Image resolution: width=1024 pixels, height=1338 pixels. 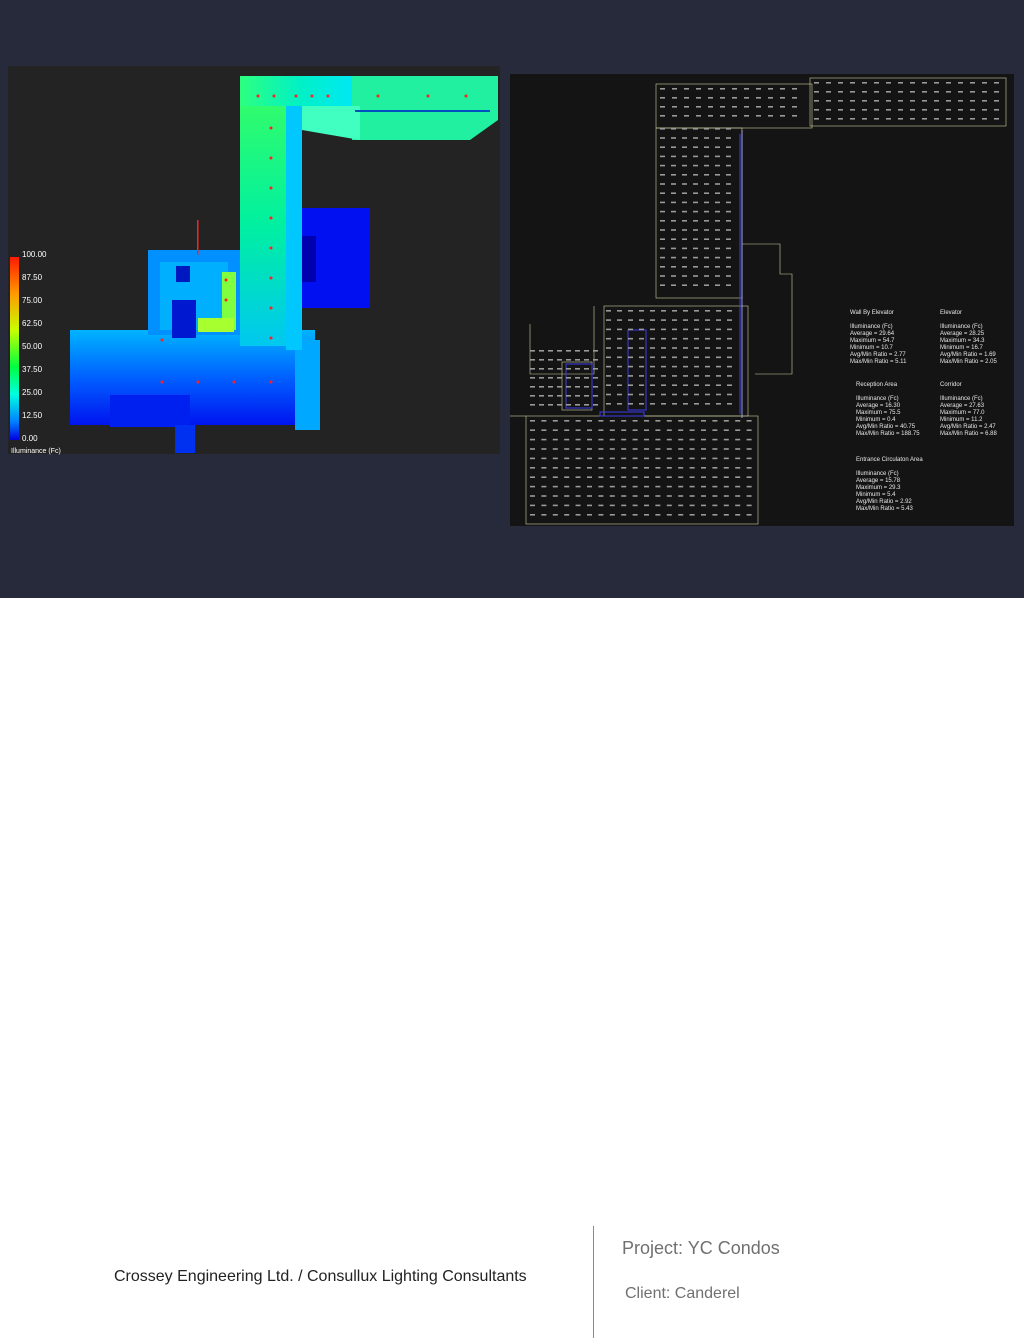 What do you see at coordinates (184, 319) in the screenshot?
I see `desk-block` at bounding box center [184, 319].